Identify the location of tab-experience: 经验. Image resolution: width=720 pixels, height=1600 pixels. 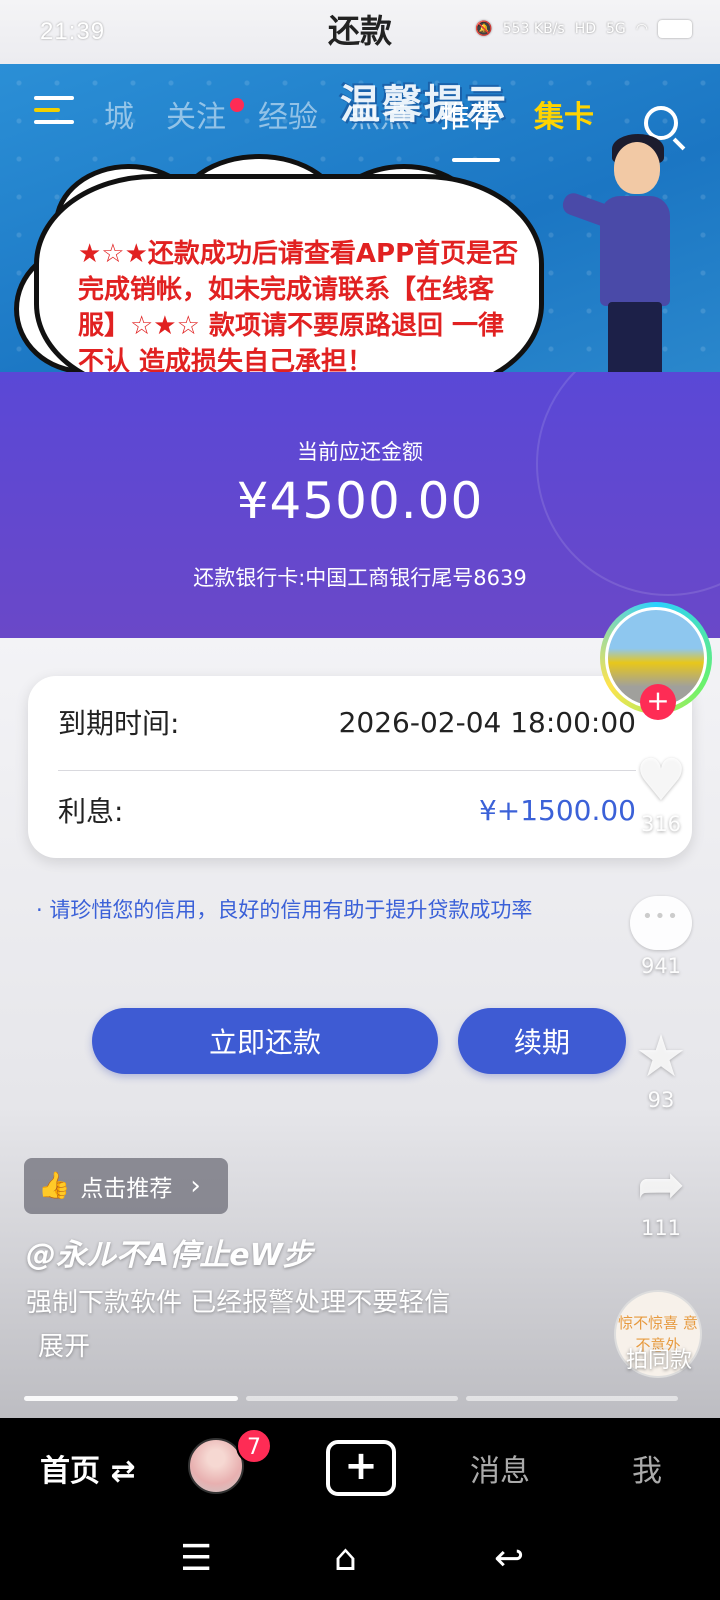
(288, 114).